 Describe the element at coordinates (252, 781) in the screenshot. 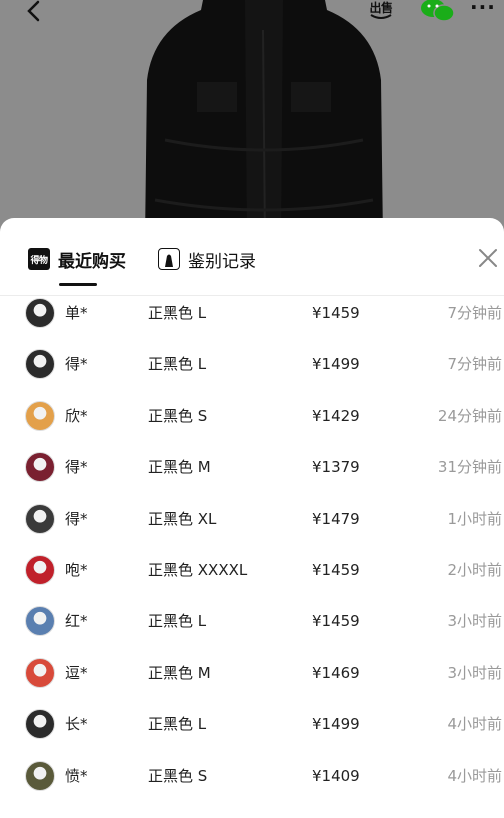

I see `purchase-row: 愤* 正黑色 S ¥1409 4小时前` at that location.